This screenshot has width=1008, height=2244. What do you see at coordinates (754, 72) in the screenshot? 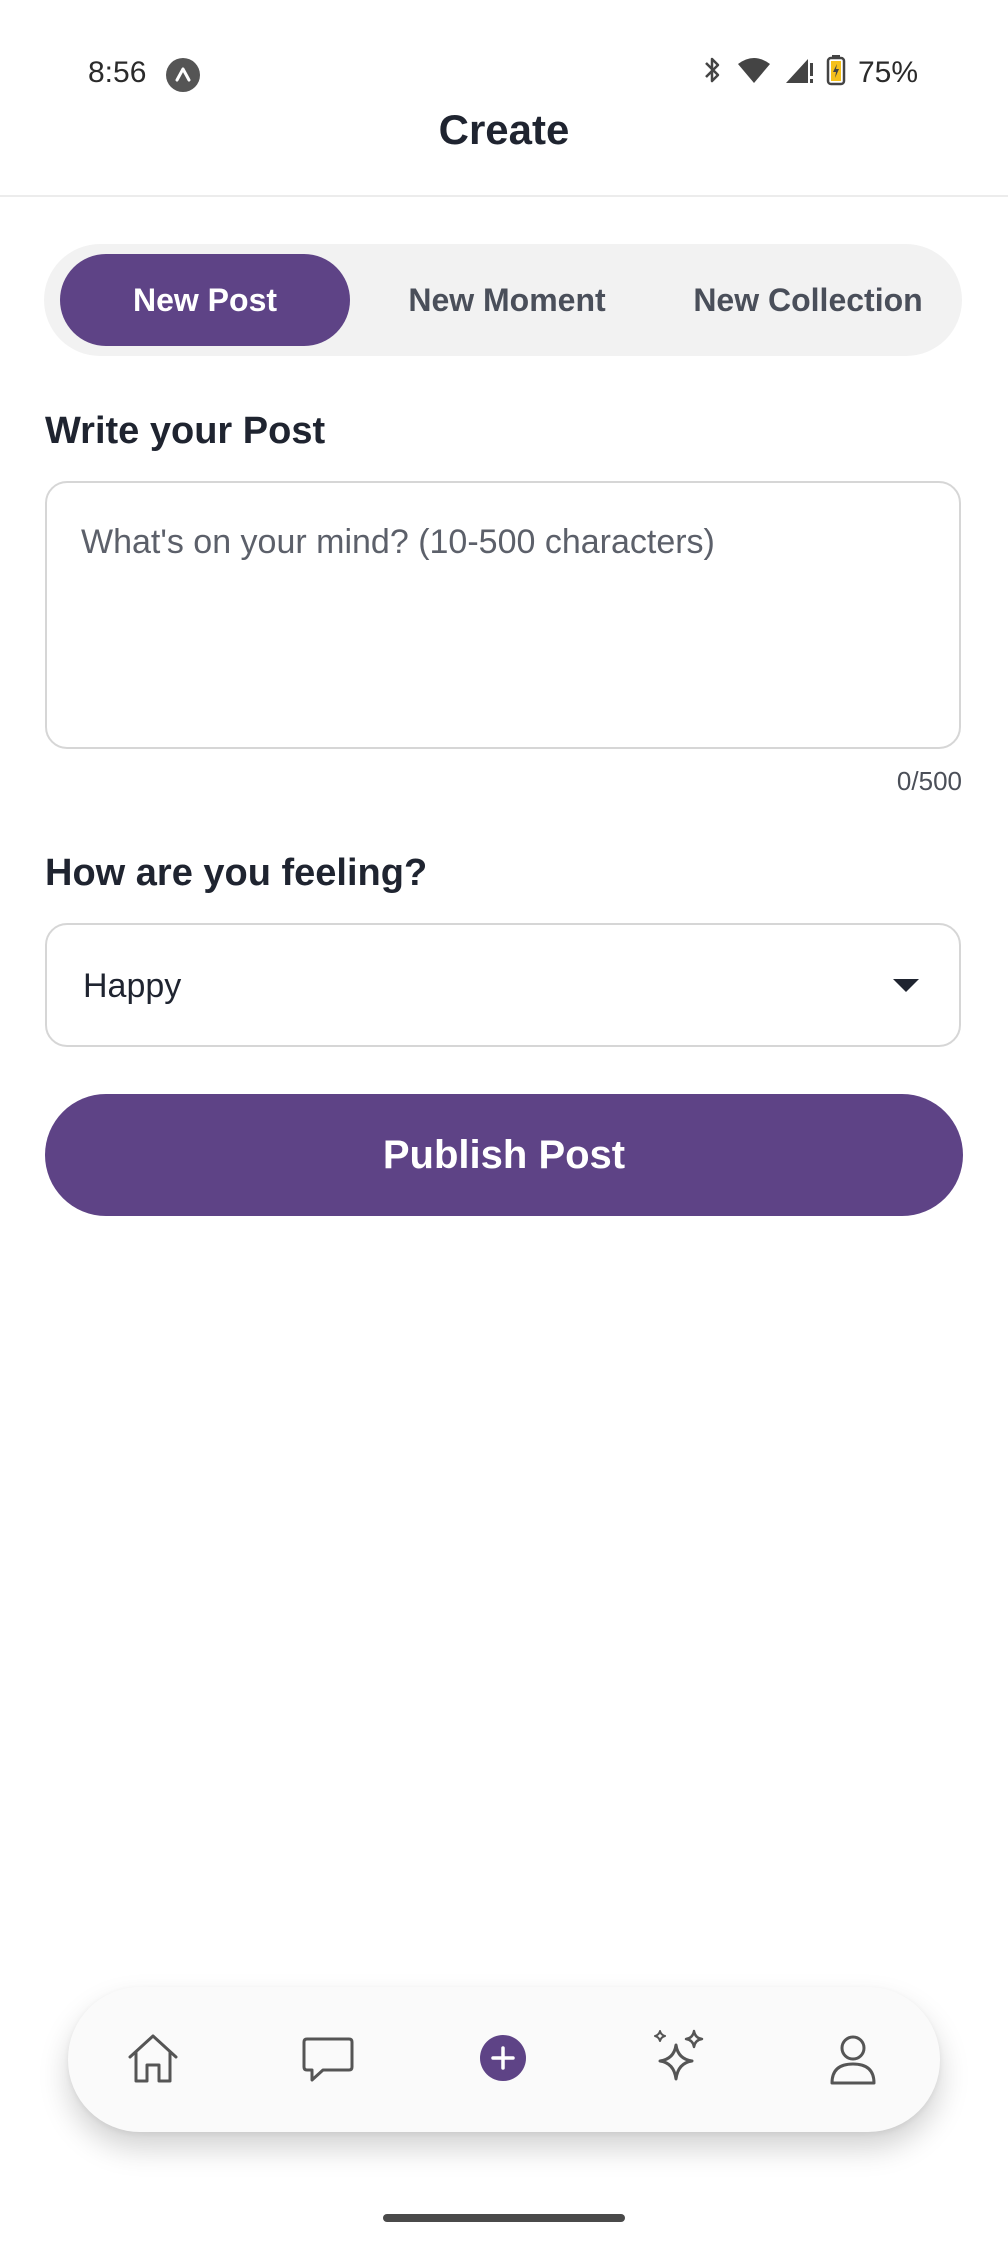
I see `wifi-icon` at bounding box center [754, 72].